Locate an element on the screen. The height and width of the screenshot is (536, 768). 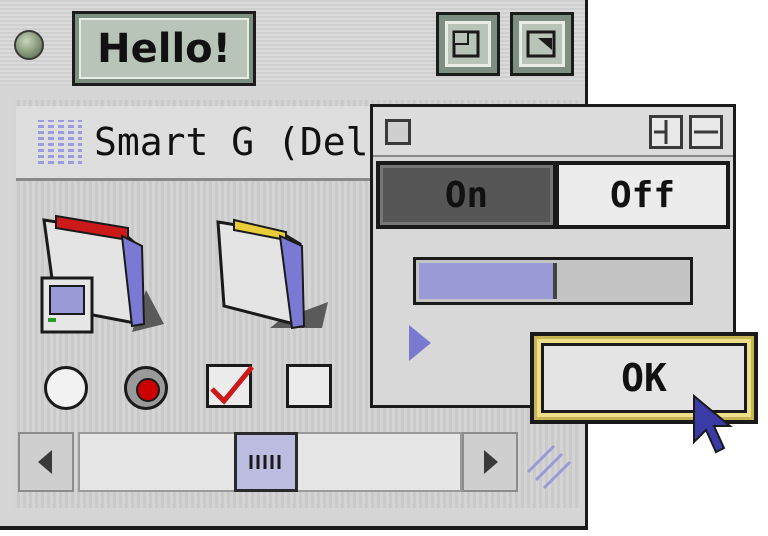
header-text: Smart G (Delt is located at coordinates (243, 142).